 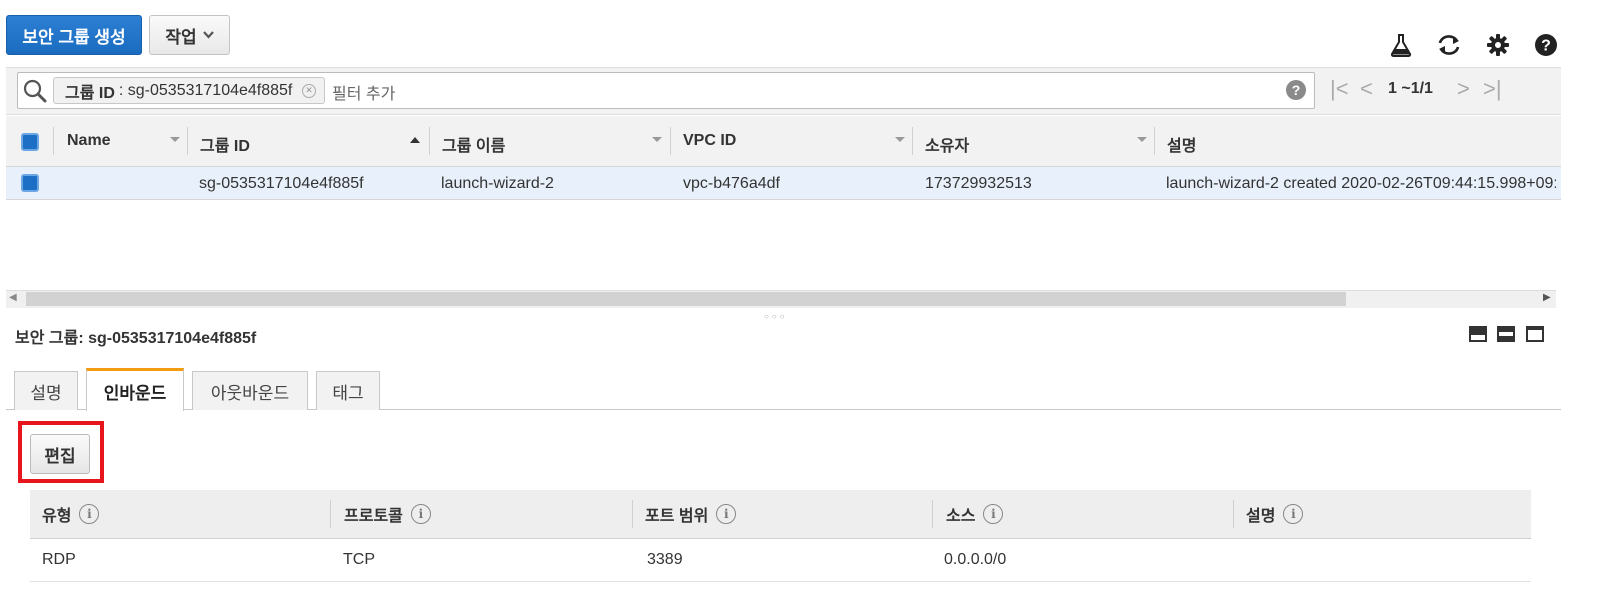 I want to click on rules-column-type: 유형 i, so click(x=71, y=514).